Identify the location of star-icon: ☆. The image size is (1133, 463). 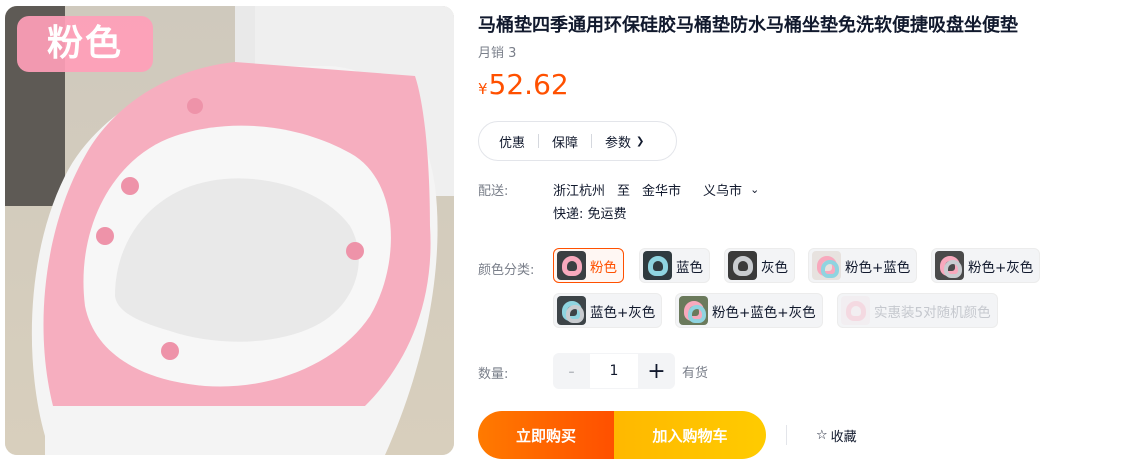
(822, 435).